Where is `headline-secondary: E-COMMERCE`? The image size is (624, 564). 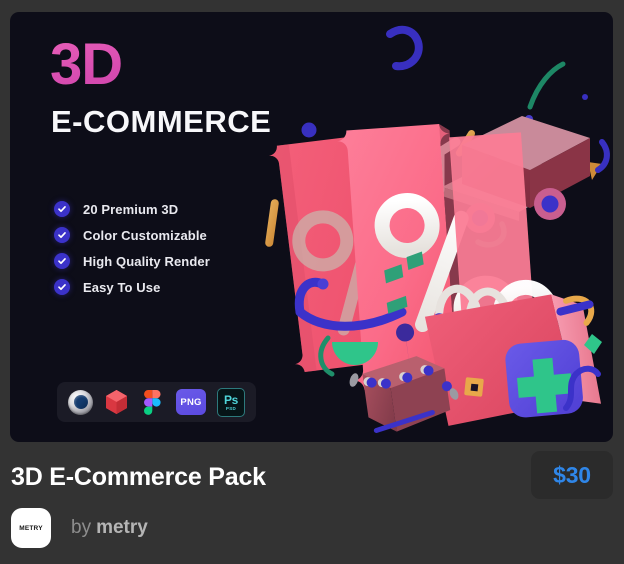
headline-secondary: E-COMMERCE is located at coordinates (161, 121).